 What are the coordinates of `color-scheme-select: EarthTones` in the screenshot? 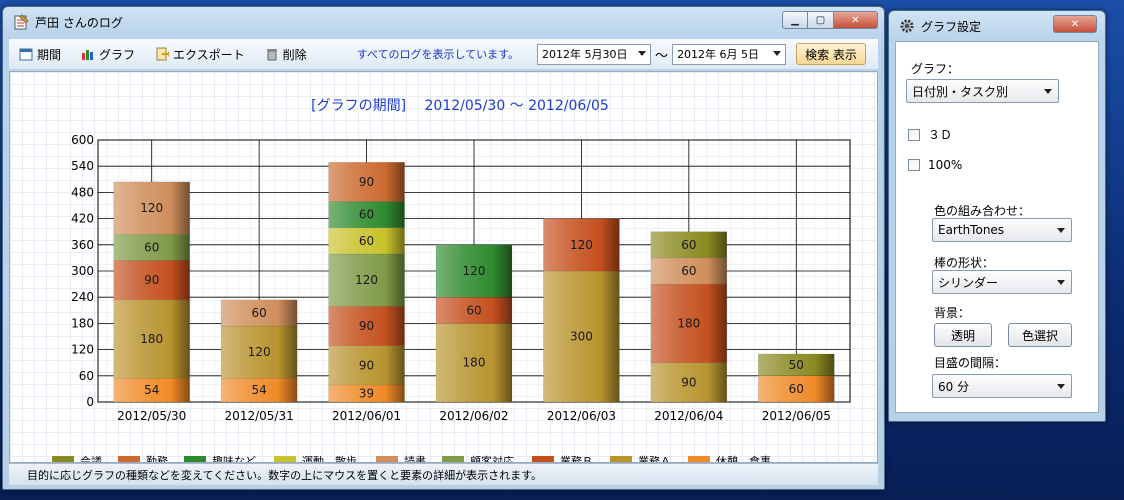 It's located at (1002, 230).